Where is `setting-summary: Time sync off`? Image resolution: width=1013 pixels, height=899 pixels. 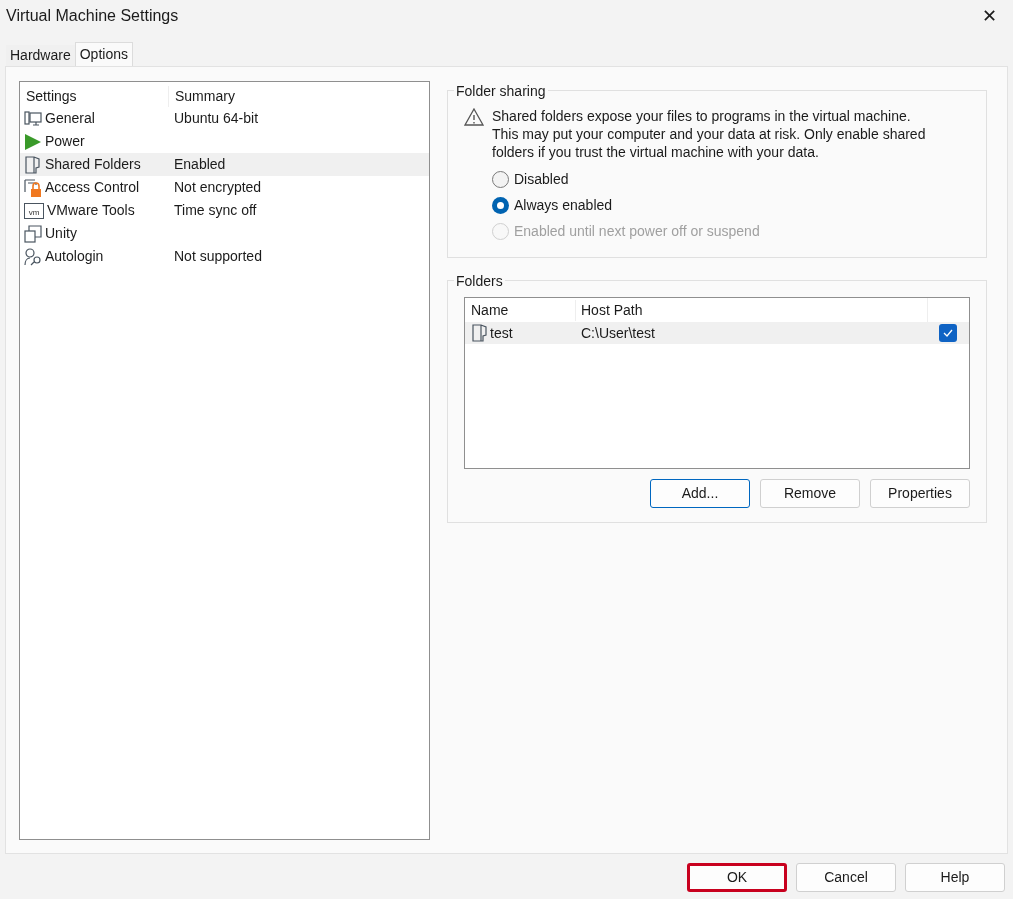 setting-summary: Time sync off is located at coordinates (215, 210).